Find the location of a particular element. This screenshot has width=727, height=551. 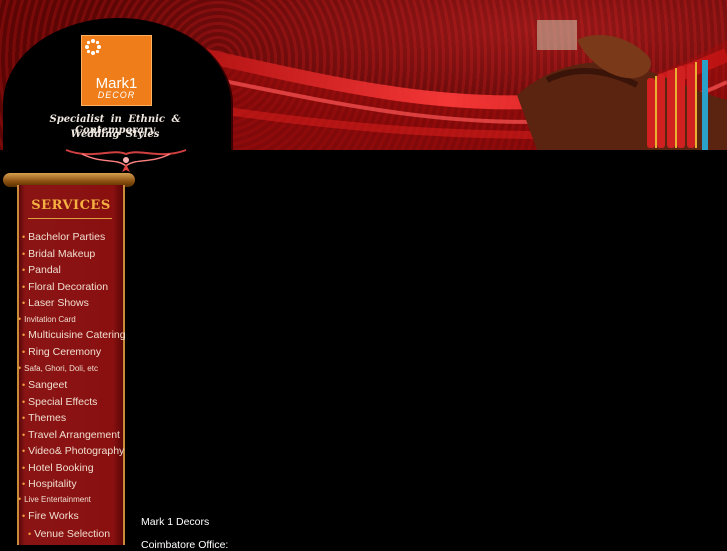

logo-subtext: DECOR is located at coordinates (116, 95).